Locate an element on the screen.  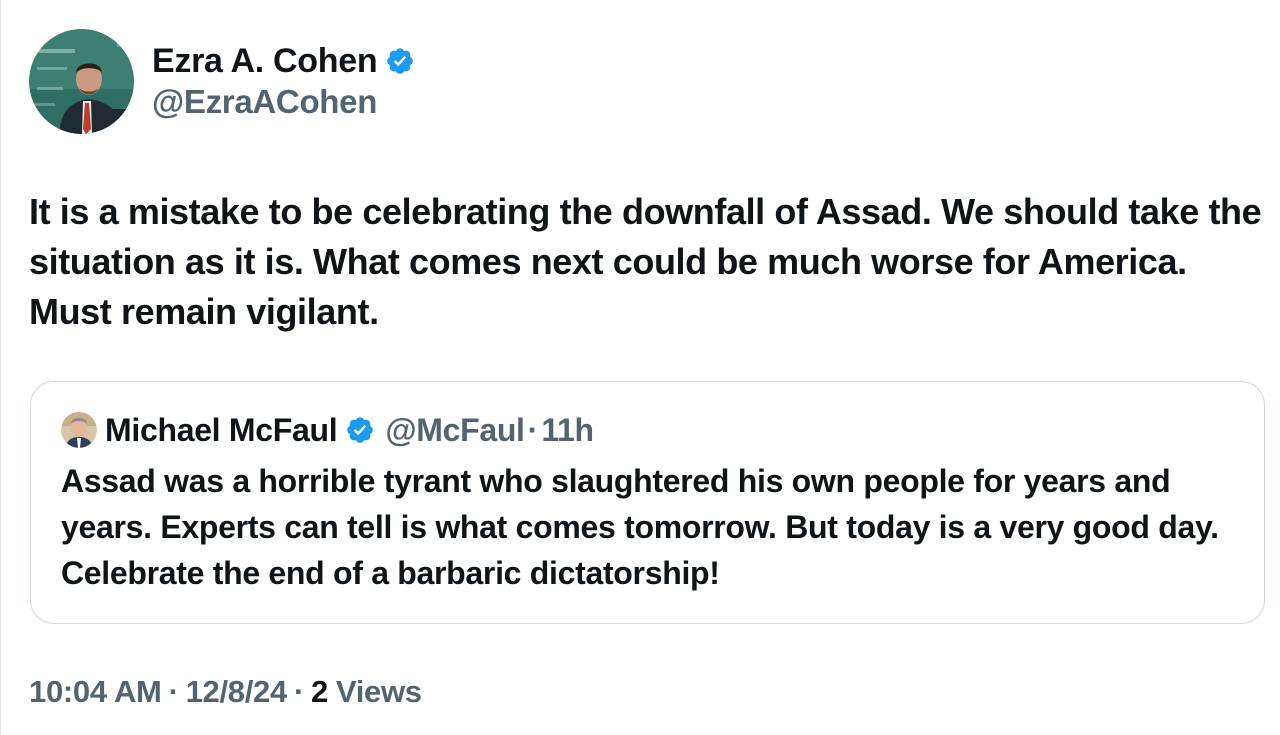
tweet-date: 12/8/24 is located at coordinates (237, 692).